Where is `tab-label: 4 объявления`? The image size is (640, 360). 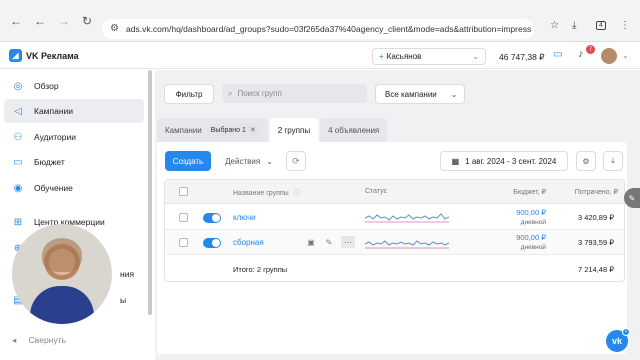 tab-label: 4 объявления is located at coordinates (354, 130).